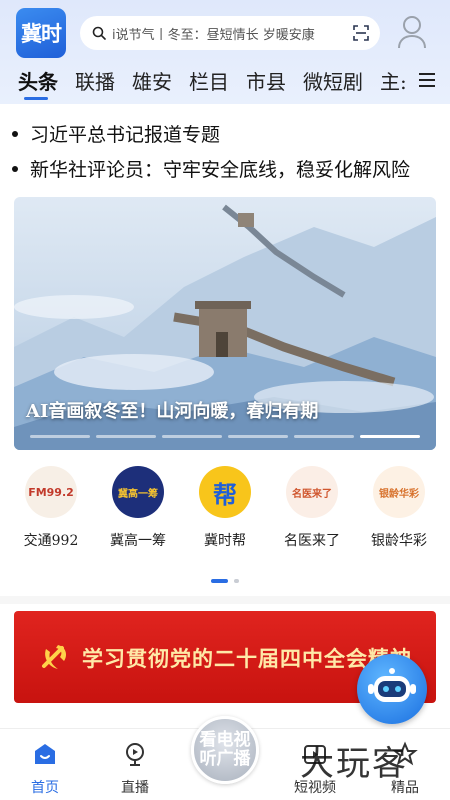 Image resolution: width=450 pixels, height=800 pixels. Describe the element at coordinates (394, 80) in the screenshot. I see `tab-more-partial: 主:` at that location.